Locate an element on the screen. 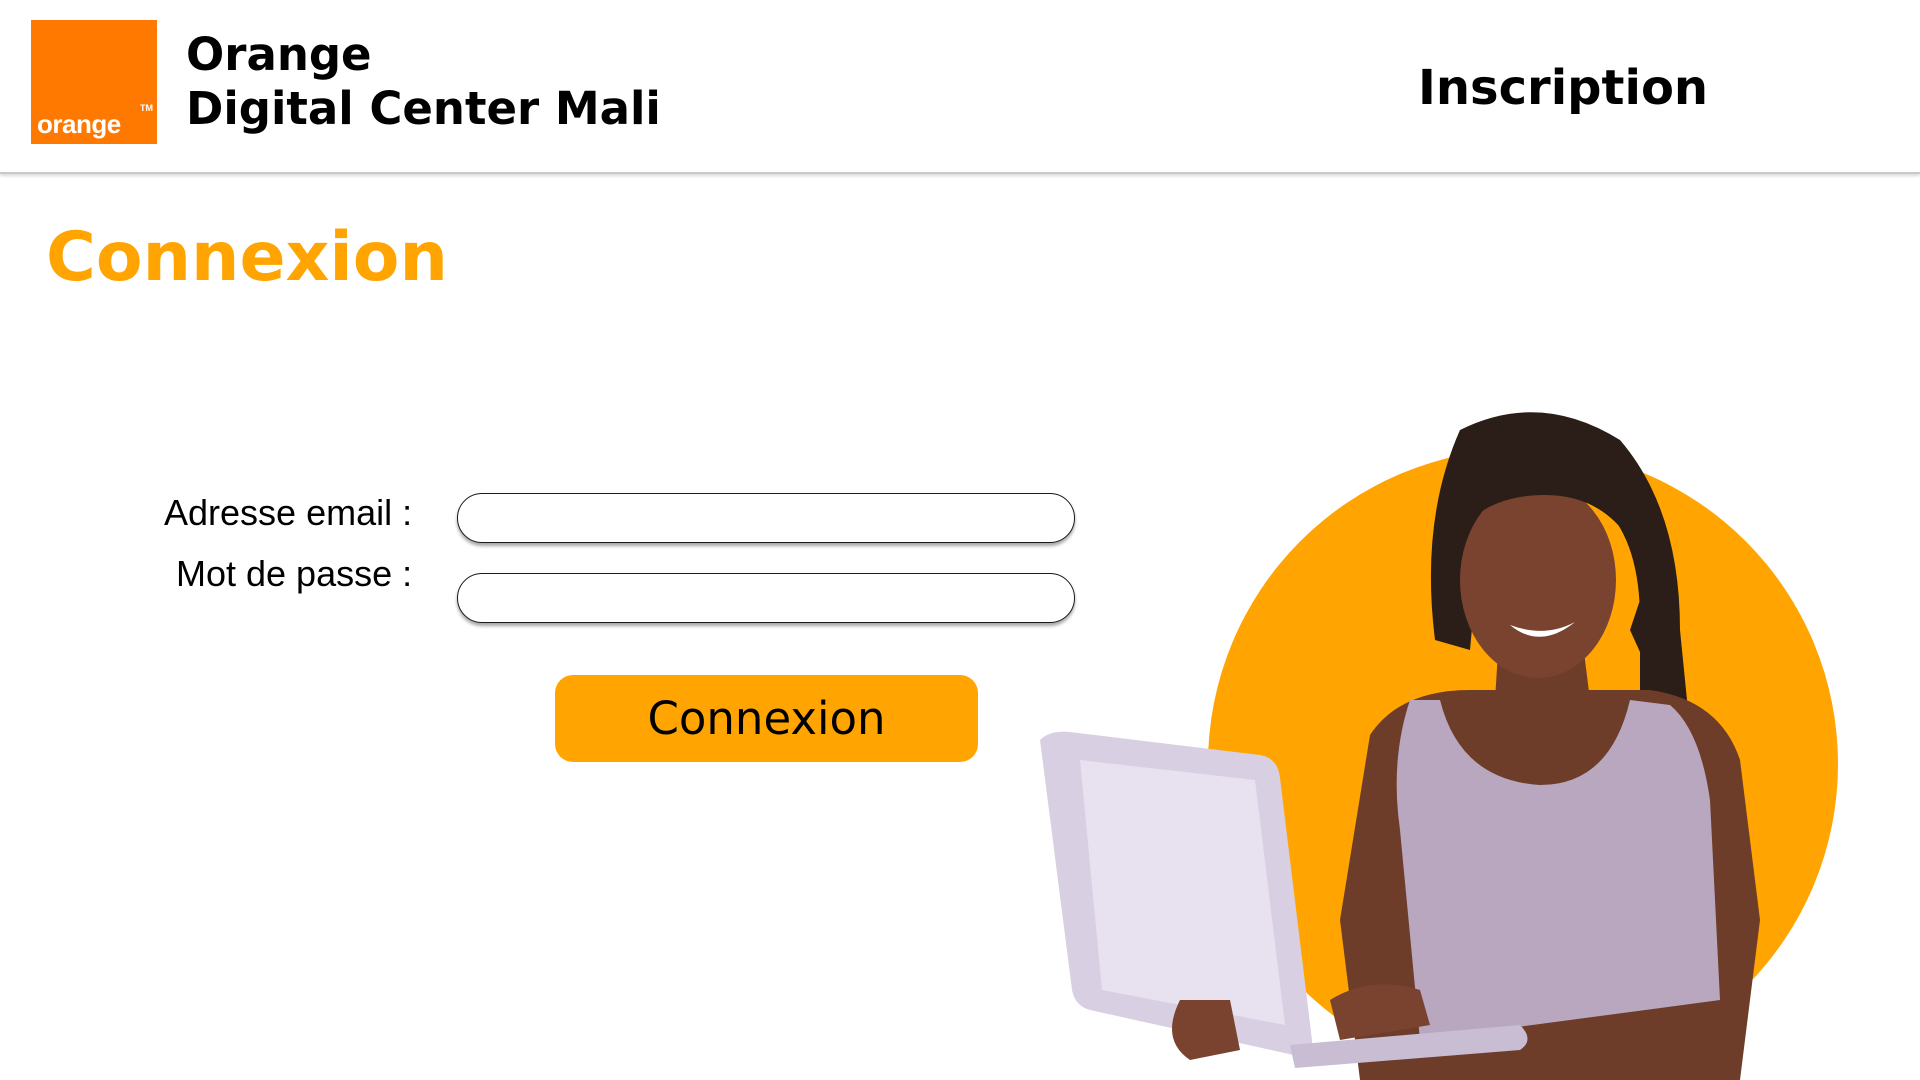 The image size is (1920, 1080). brand-line-2: Digital Center Mali is located at coordinates (423, 108).